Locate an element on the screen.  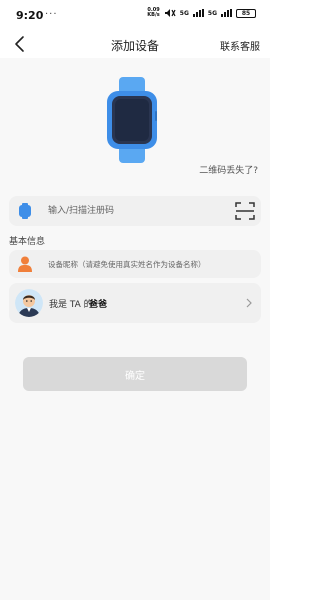
person-icon is located at coordinates (25, 264).